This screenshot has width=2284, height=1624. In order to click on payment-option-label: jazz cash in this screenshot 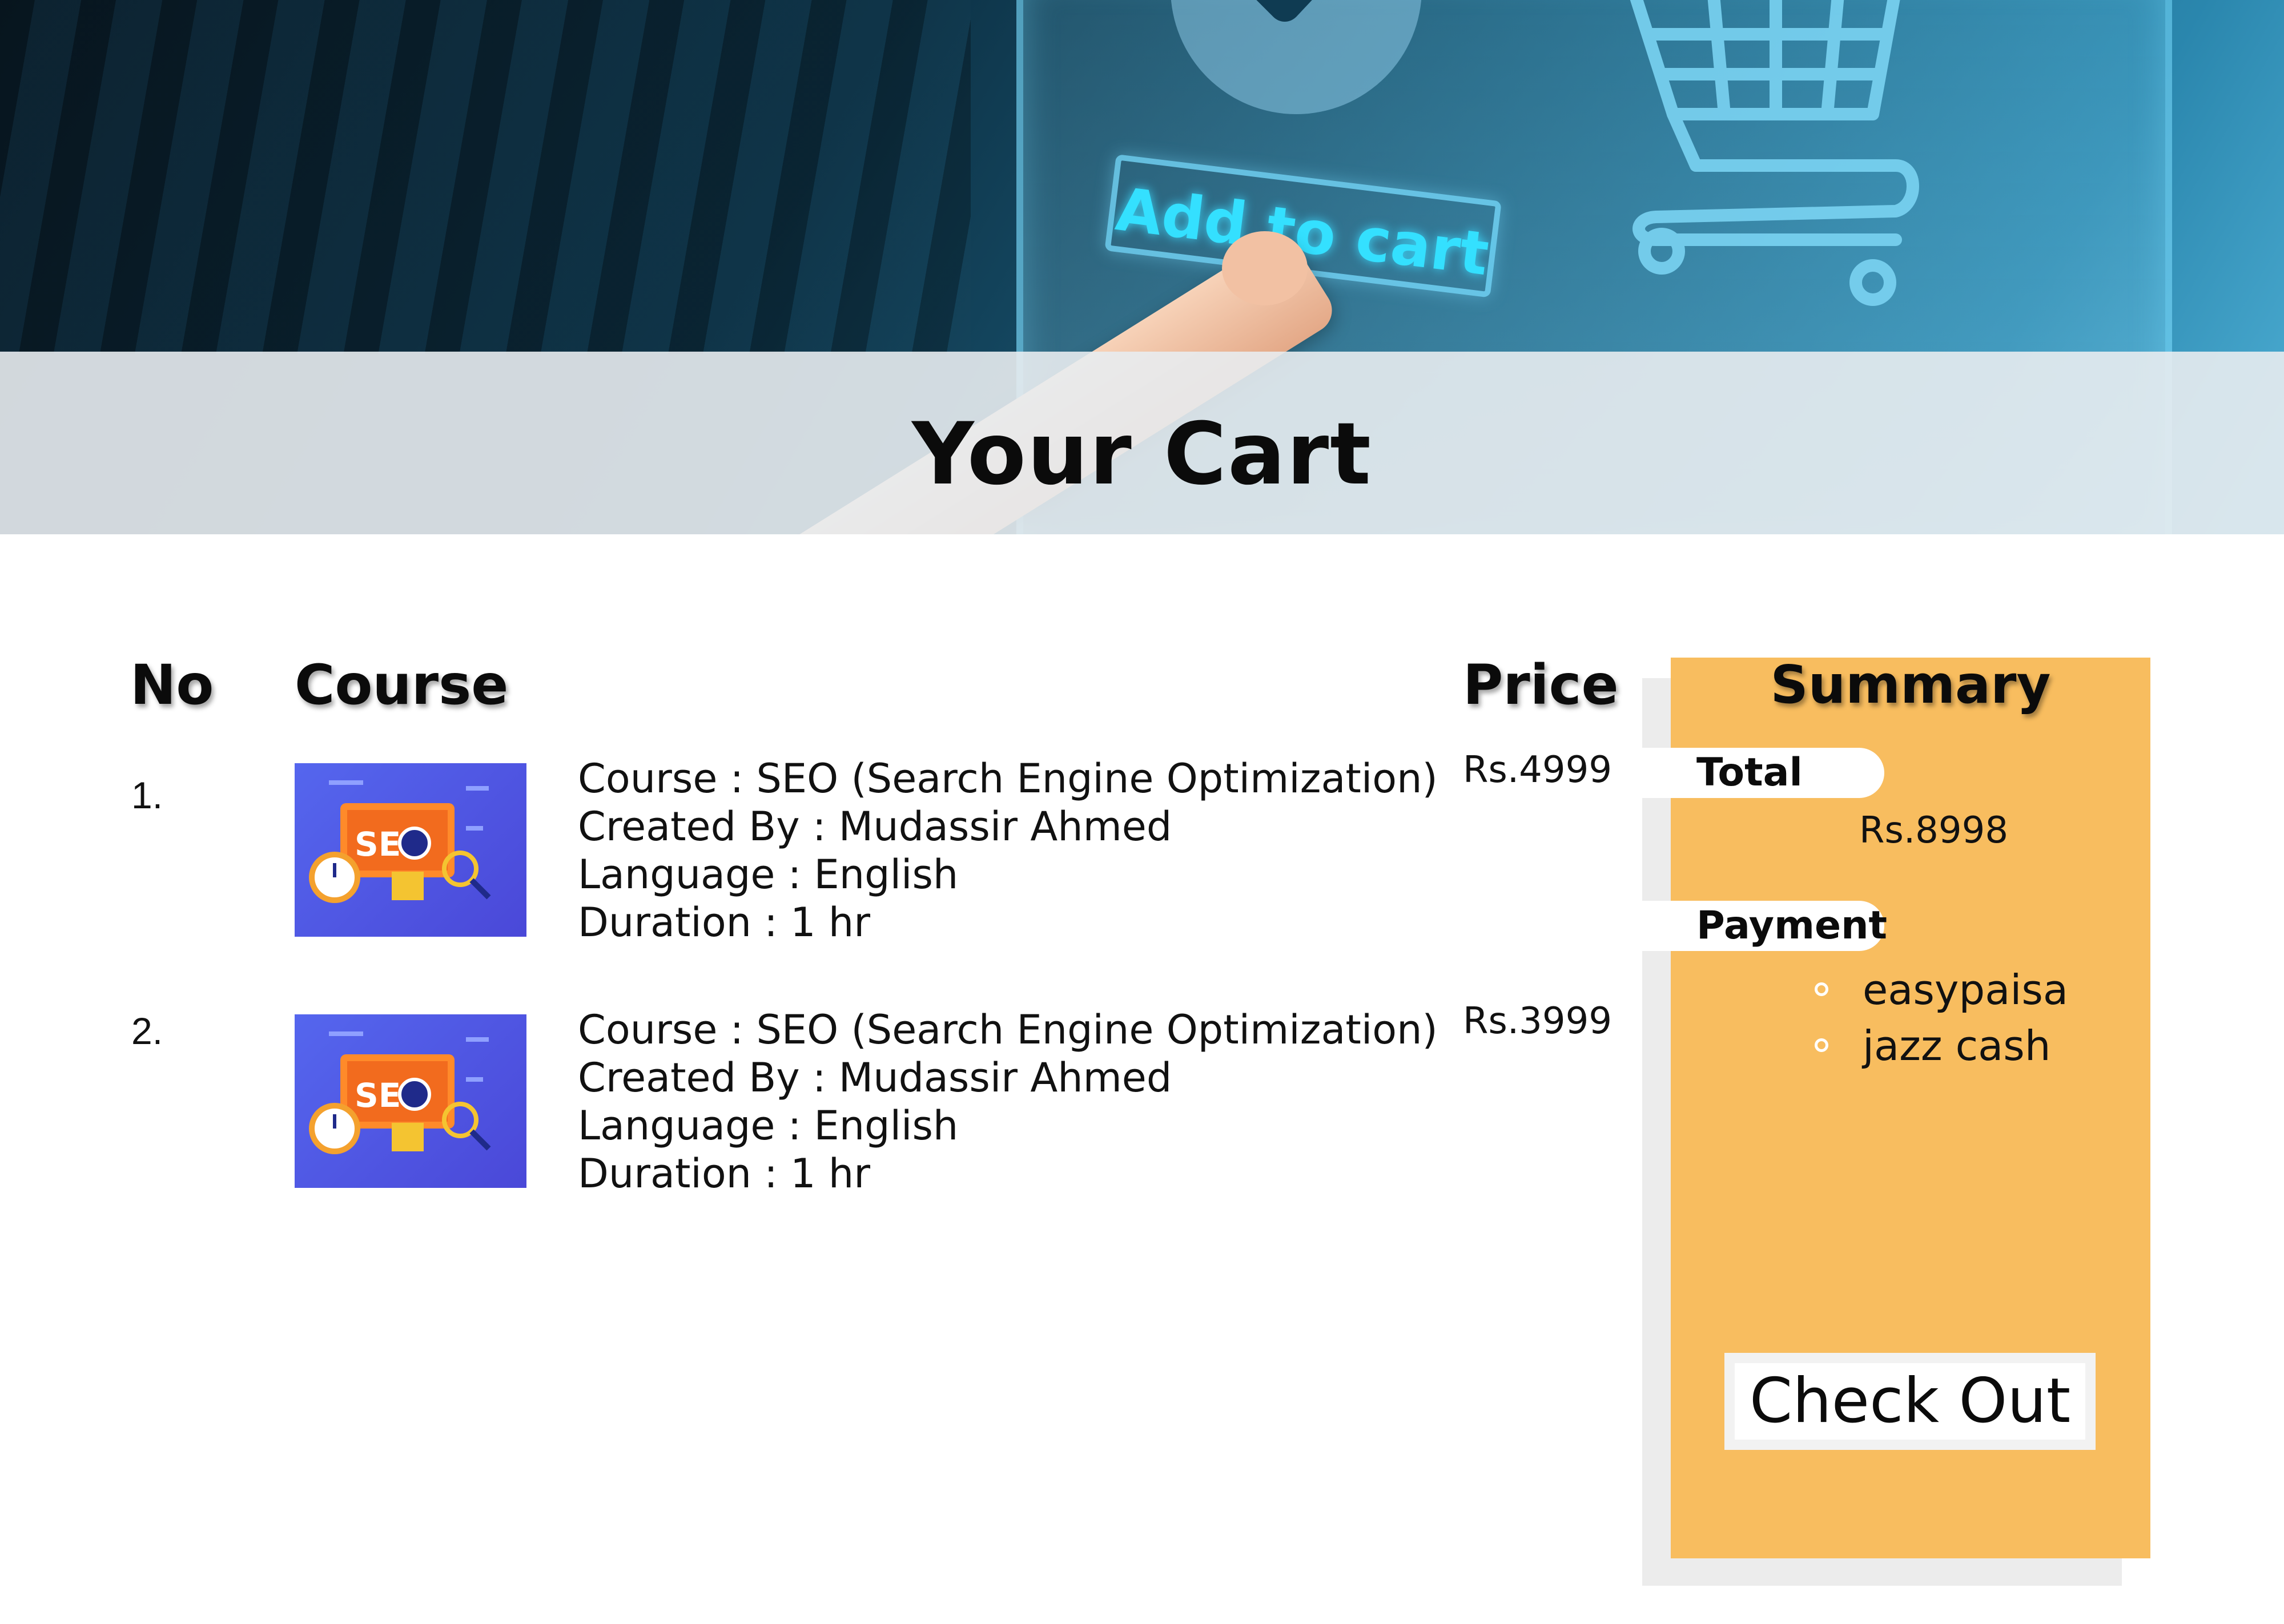, I will do `click(1957, 1046)`.